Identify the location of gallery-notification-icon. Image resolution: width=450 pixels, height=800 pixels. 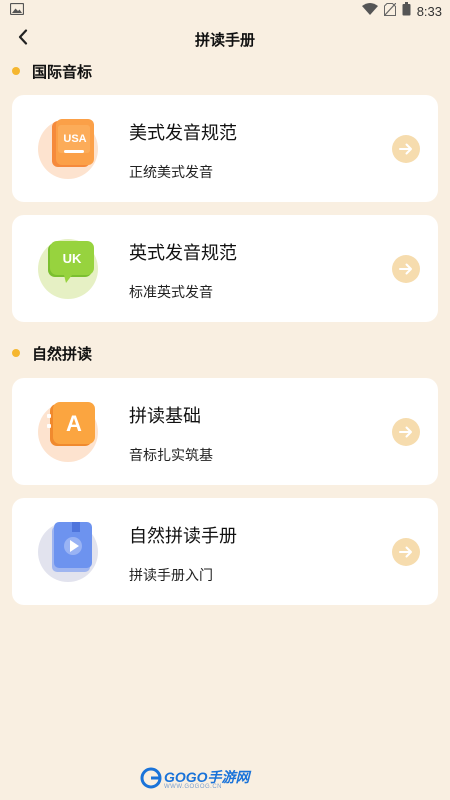
(17, 10).